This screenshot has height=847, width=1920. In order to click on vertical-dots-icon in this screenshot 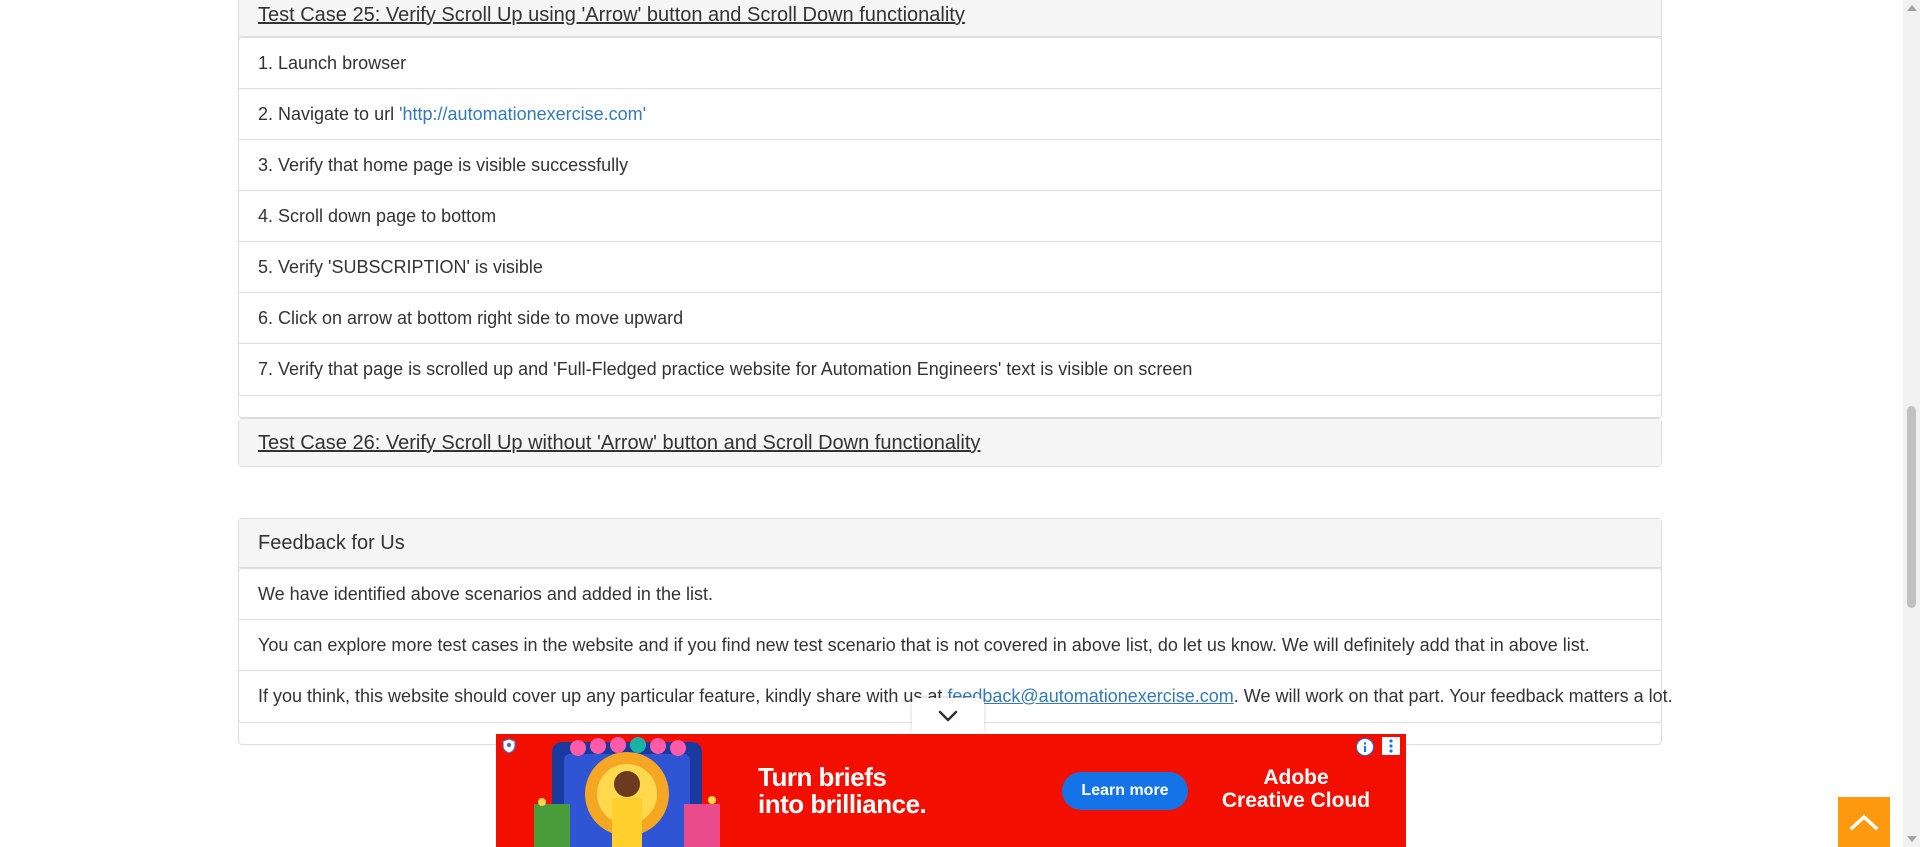, I will do `click(1391, 746)`.